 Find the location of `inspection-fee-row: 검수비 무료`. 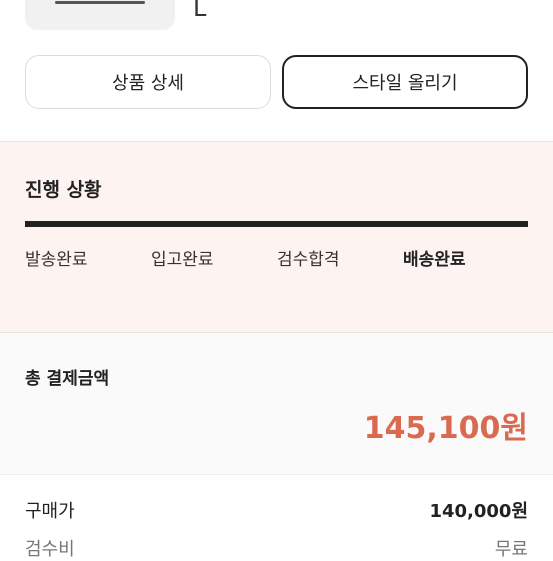

inspection-fee-row: 검수비 무료 is located at coordinates (276, 548).